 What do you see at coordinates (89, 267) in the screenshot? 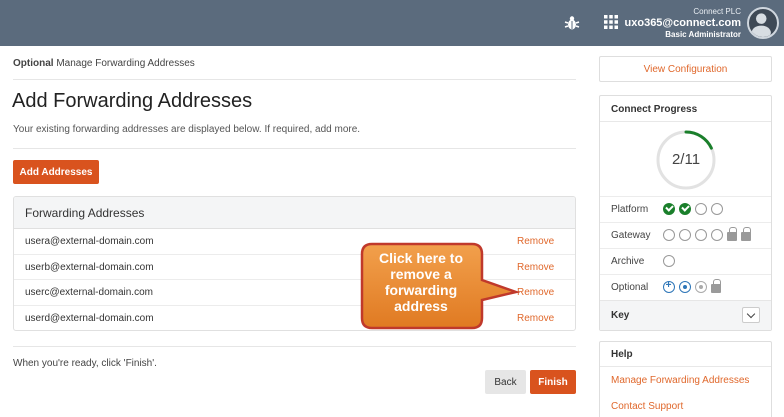
I see `address-email: userb@external-domain.com` at bounding box center [89, 267].